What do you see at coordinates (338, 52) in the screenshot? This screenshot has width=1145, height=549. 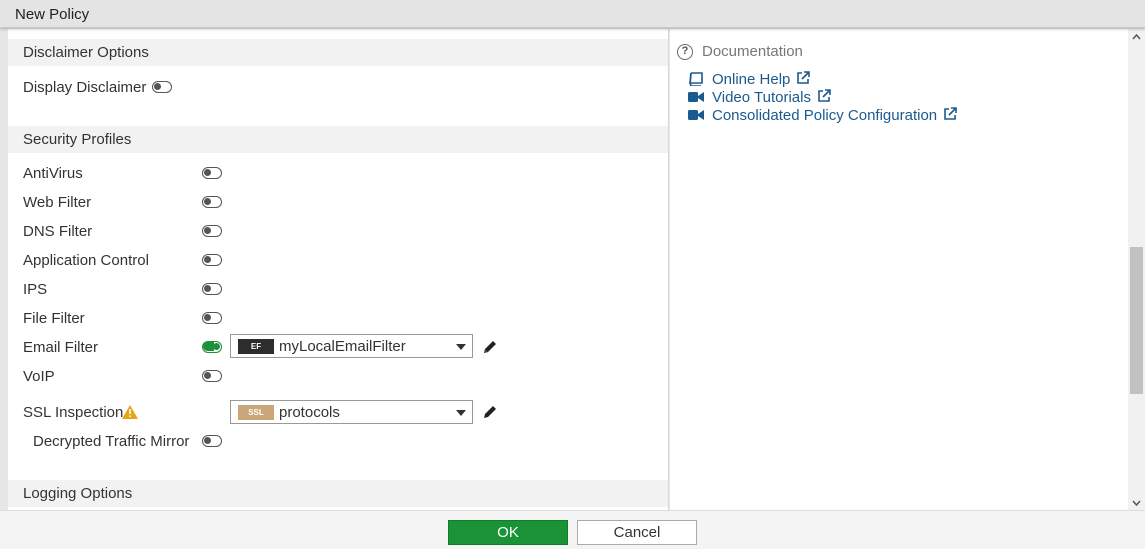 I see `disclaimer-options-header: Disclaimer Options` at bounding box center [338, 52].